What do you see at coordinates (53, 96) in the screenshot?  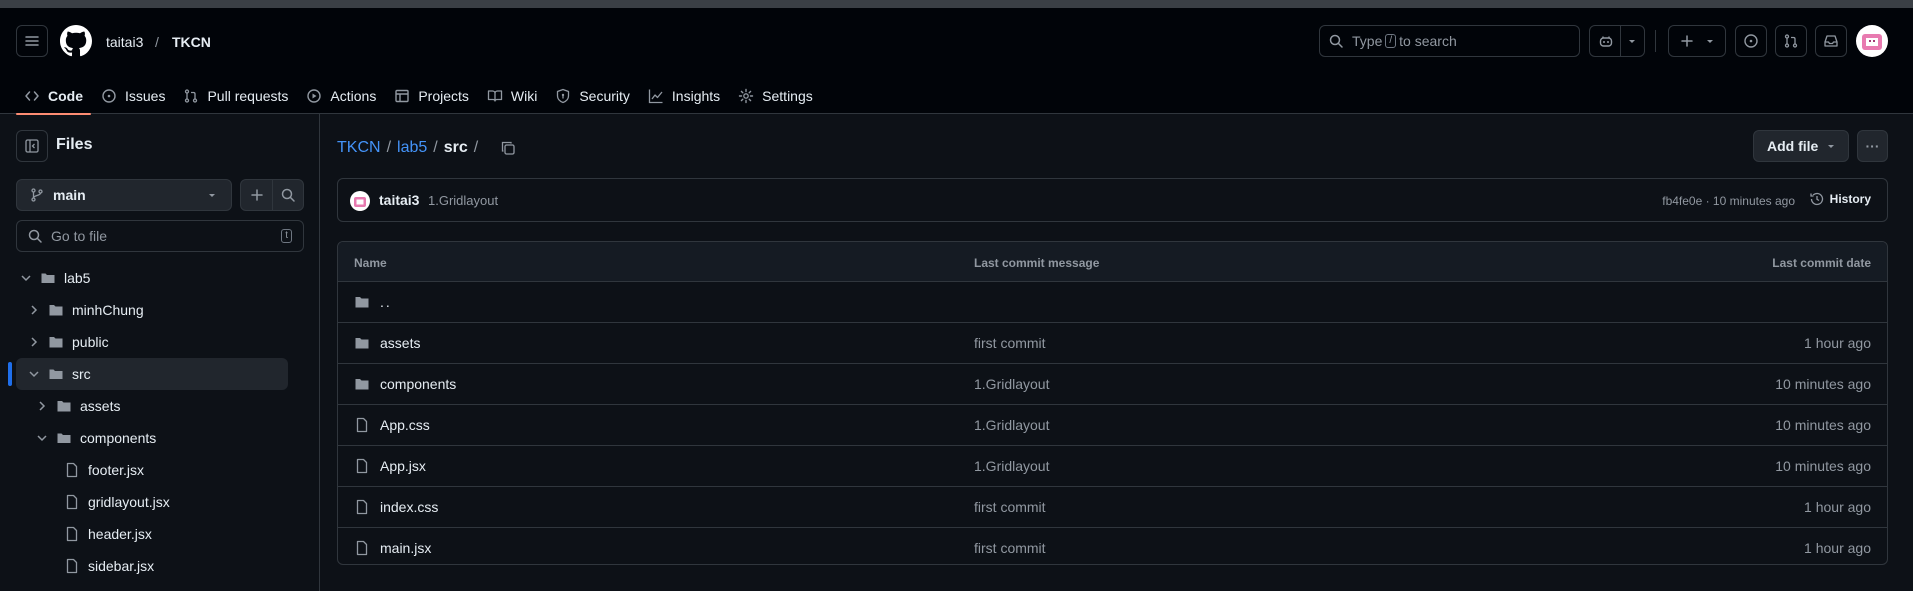 I see `tab-code: Code` at bounding box center [53, 96].